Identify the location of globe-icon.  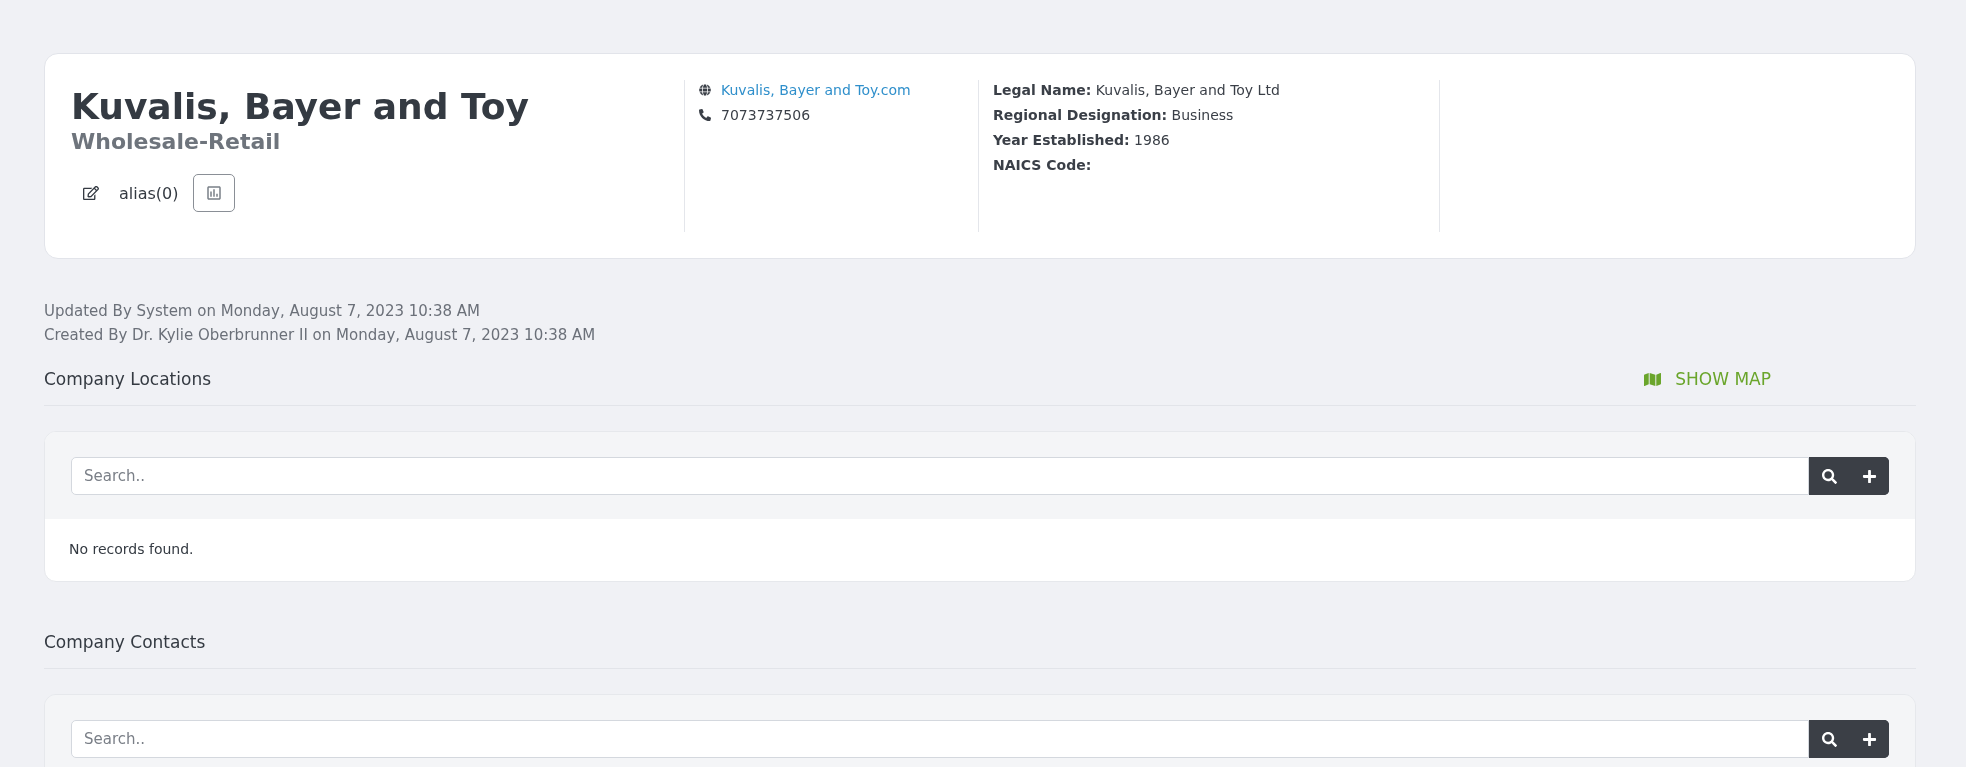
(705, 90).